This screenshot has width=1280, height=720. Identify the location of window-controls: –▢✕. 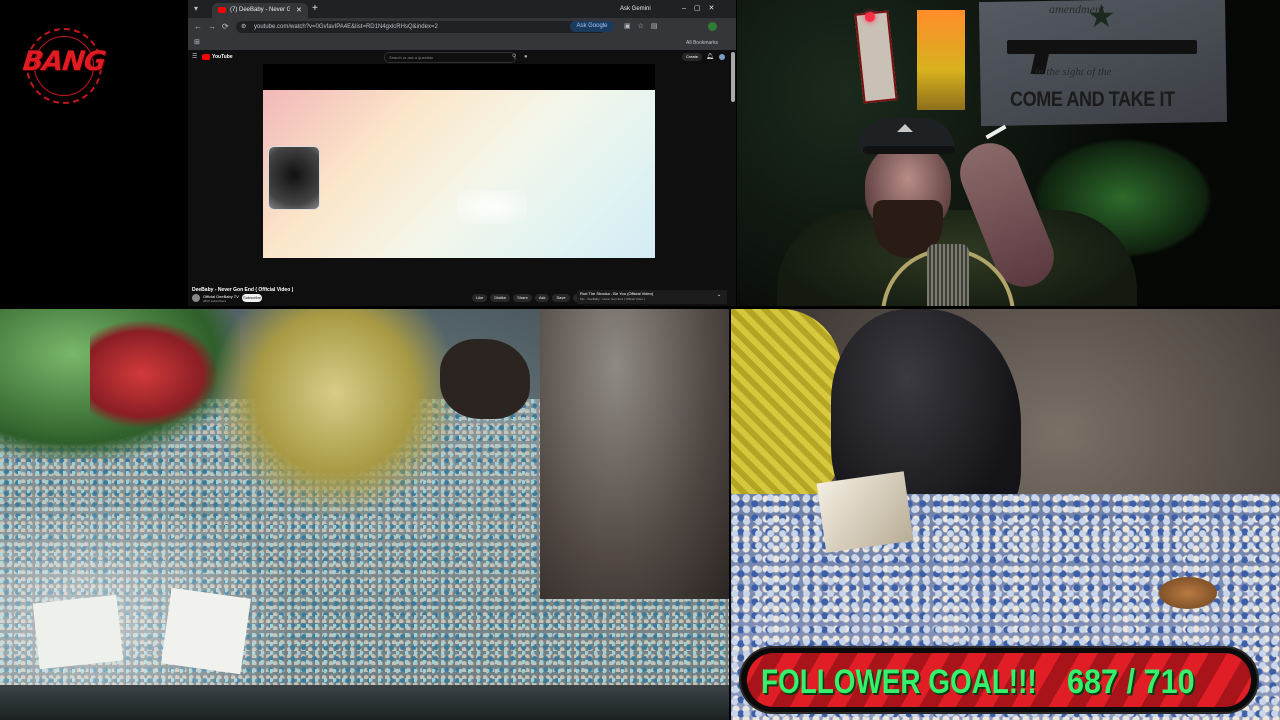
(702, 9).